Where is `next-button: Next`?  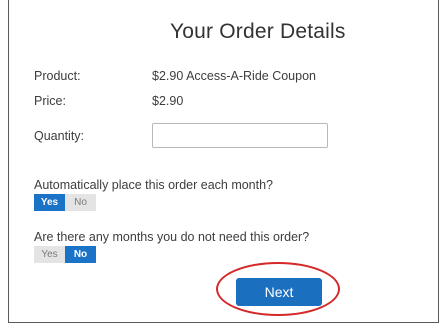 next-button: Next is located at coordinates (279, 292).